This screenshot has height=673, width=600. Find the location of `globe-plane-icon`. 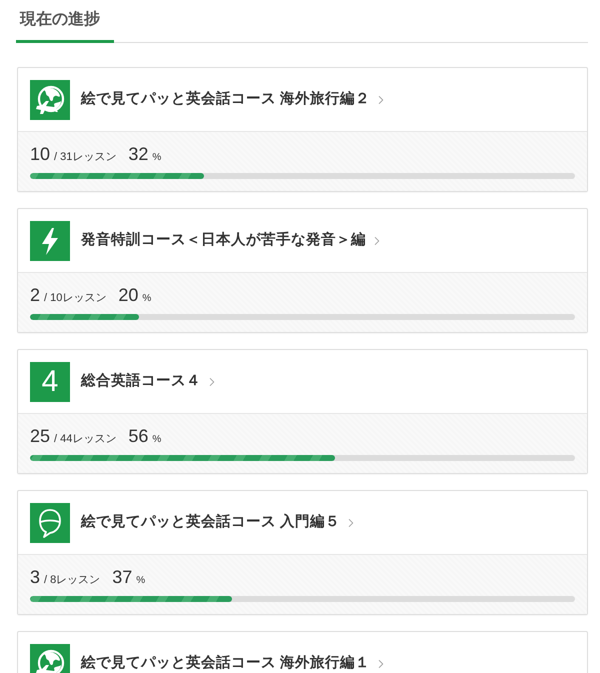

globe-plane-icon is located at coordinates (50, 100).